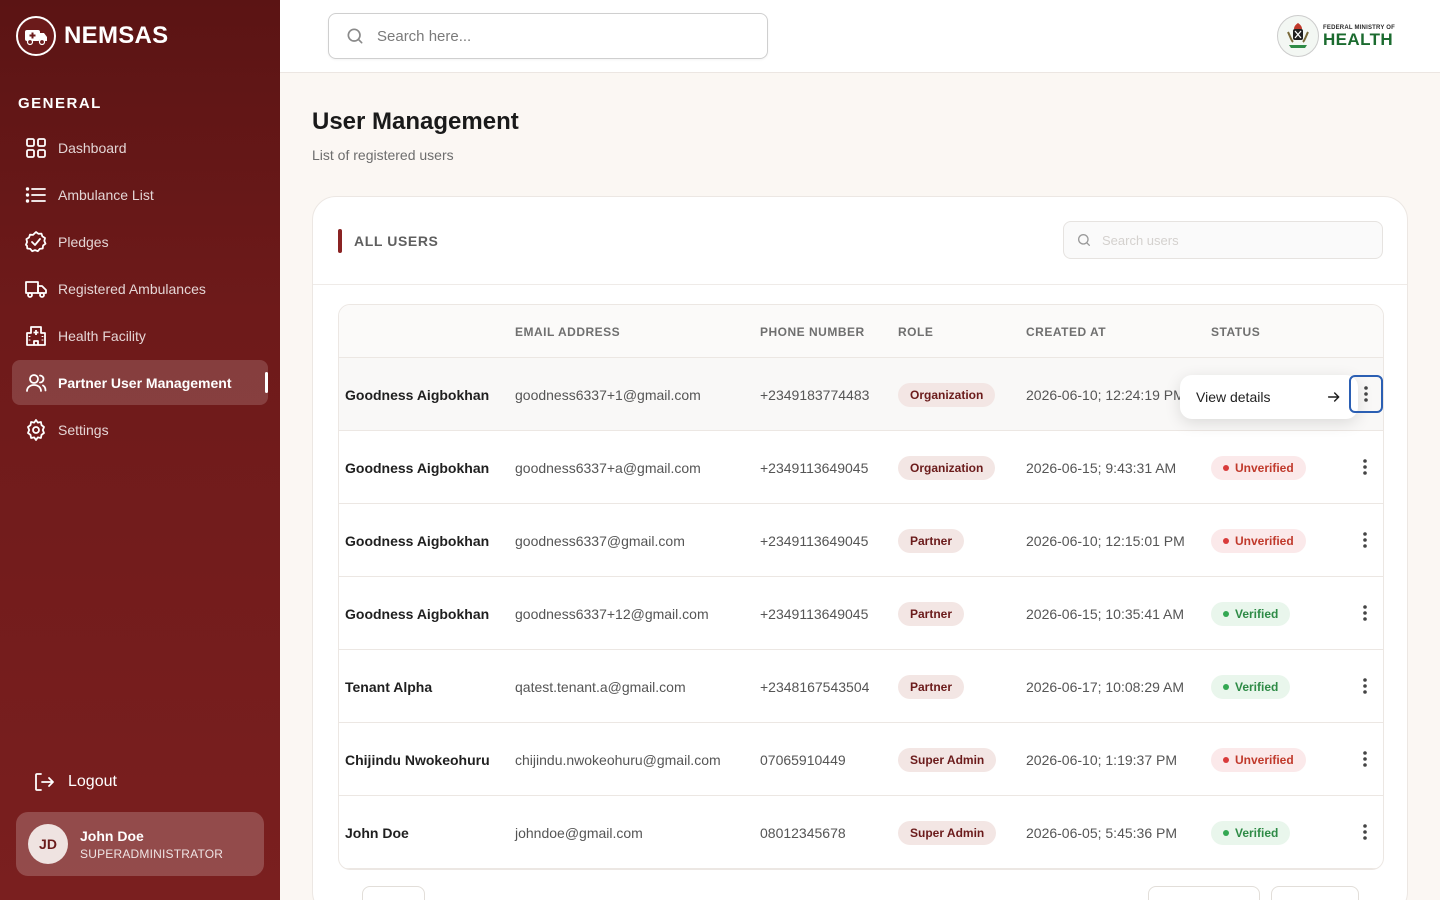 The height and width of the screenshot is (900, 1440). What do you see at coordinates (44, 782) in the screenshot?
I see `logout-icon` at bounding box center [44, 782].